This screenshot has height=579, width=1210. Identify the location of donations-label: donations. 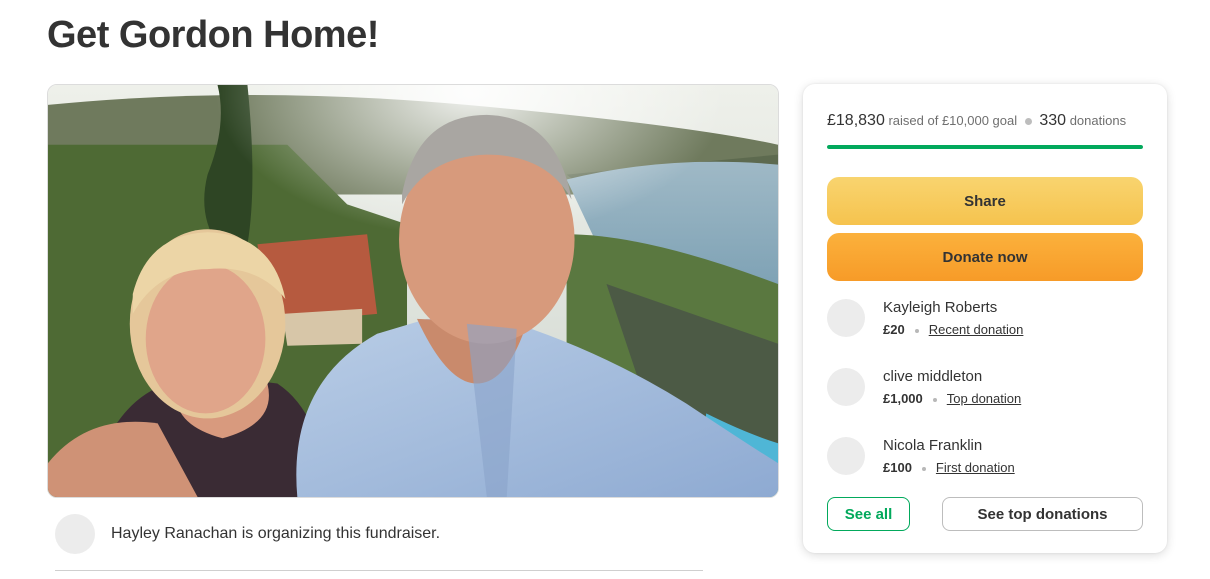
(1098, 120).